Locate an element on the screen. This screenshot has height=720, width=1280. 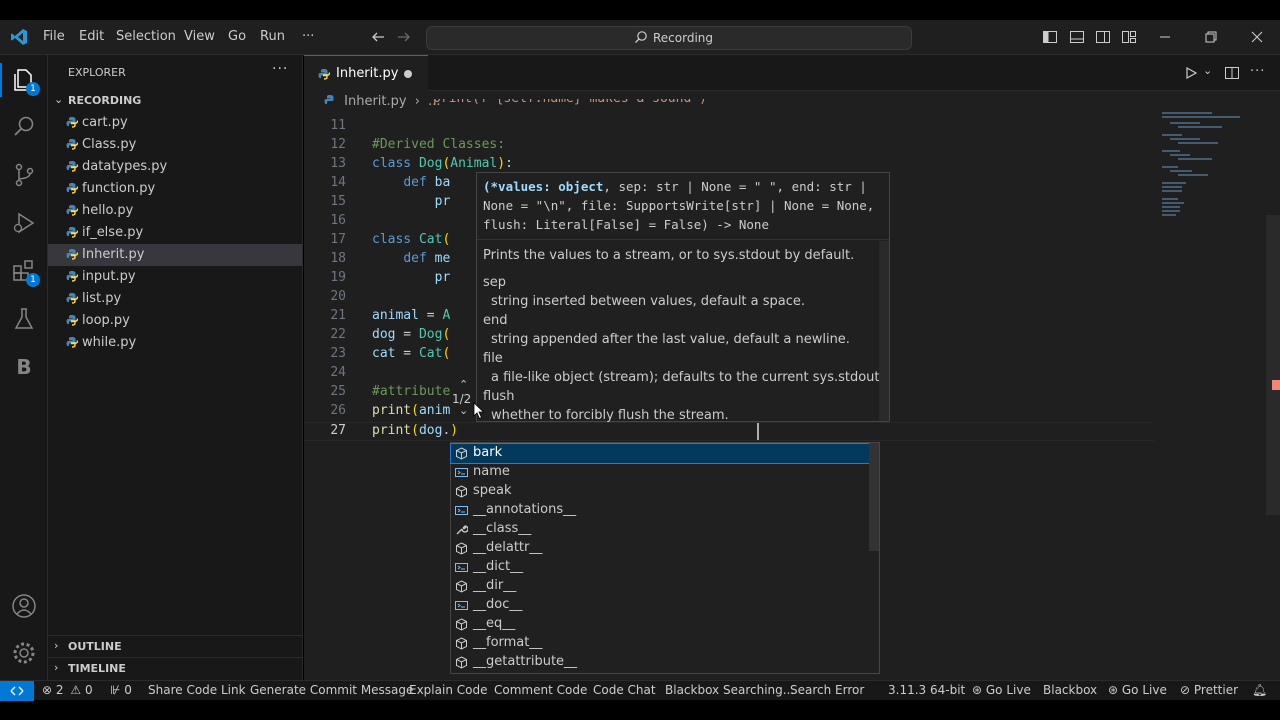
file-item: while.py is located at coordinates (175, 343).